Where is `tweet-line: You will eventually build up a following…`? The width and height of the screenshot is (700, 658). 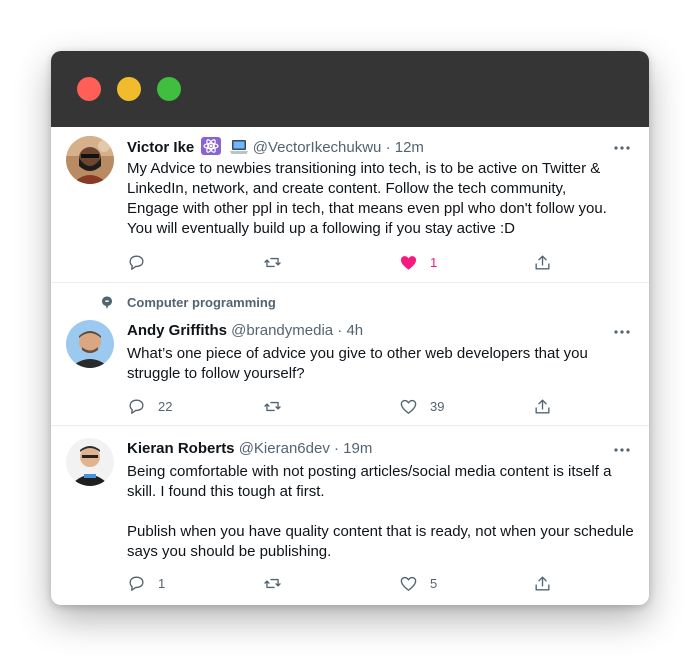 tweet-line: You will eventually build up a following… is located at coordinates (321, 228).